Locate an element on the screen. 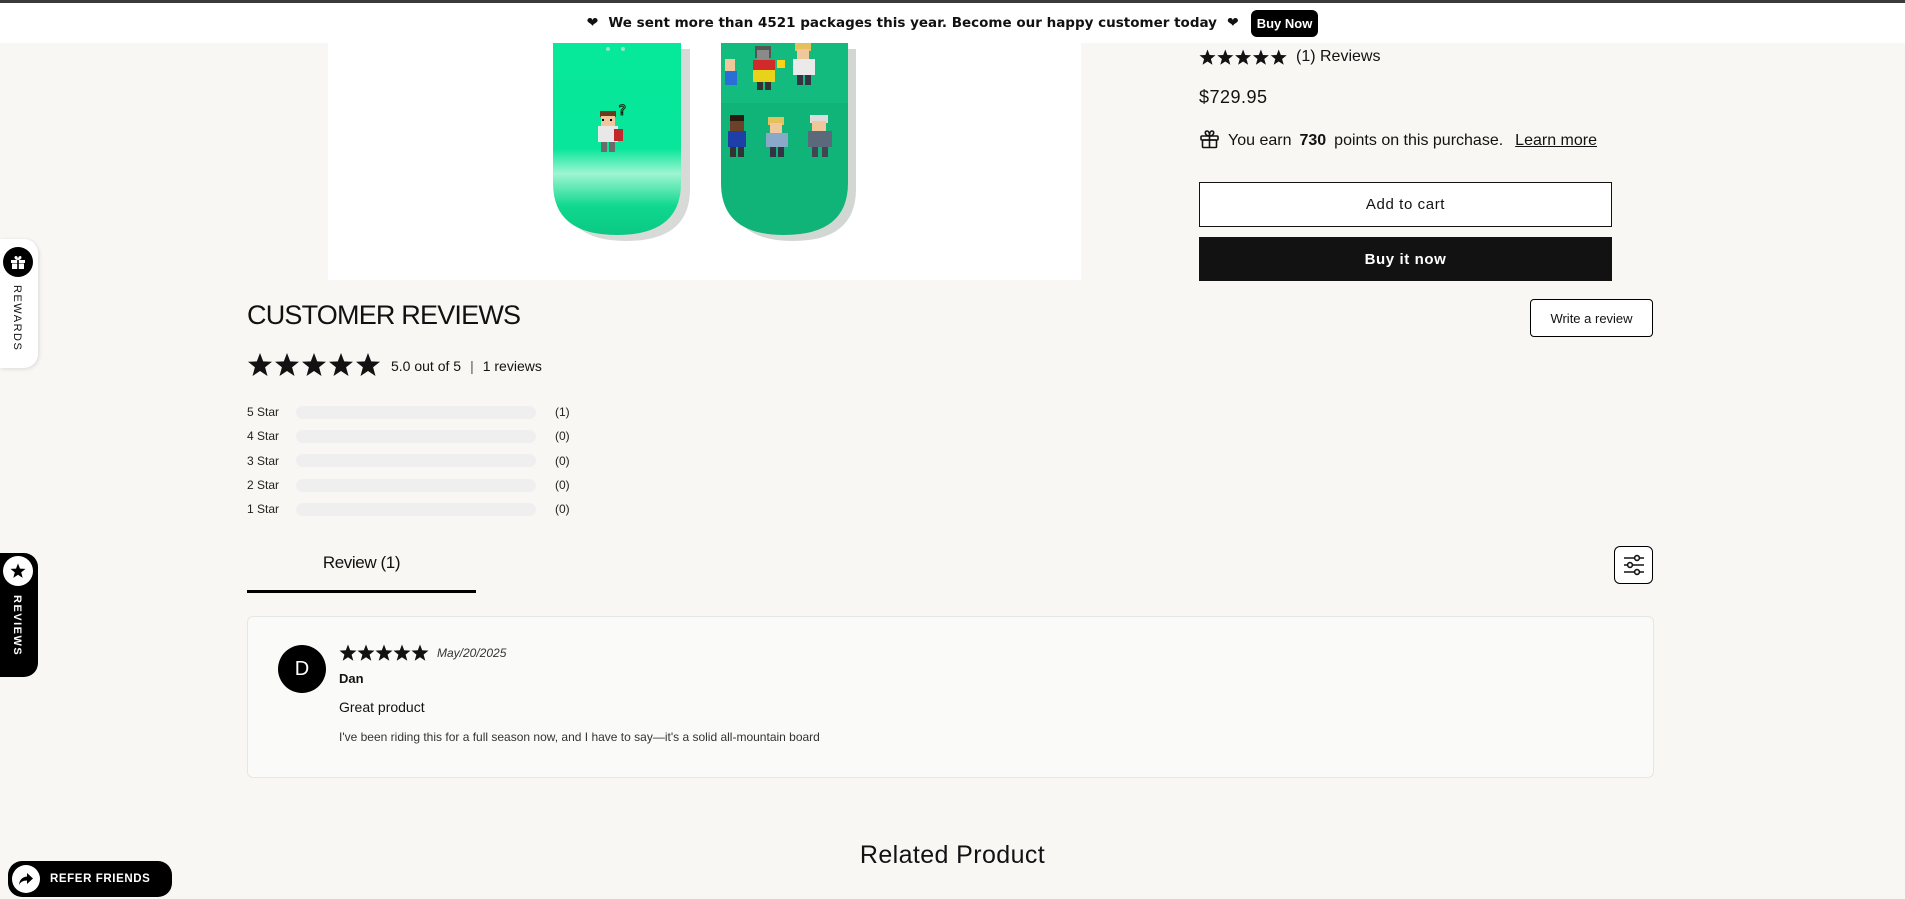 This screenshot has height=899, width=1905. distribution-row-5: 5 Star (1) is located at coordinates (408, 412).